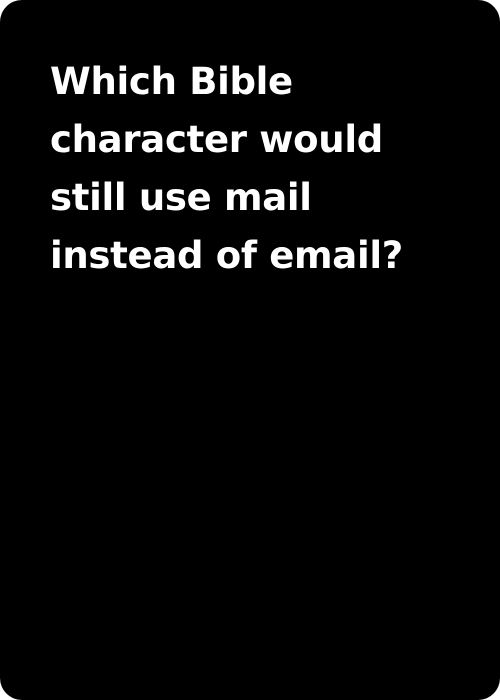 This screenshot has width=500, height=700. Describe the element at coordinates (171, 81) in the screenshot. I see `question-line: Which Bible` at that location.